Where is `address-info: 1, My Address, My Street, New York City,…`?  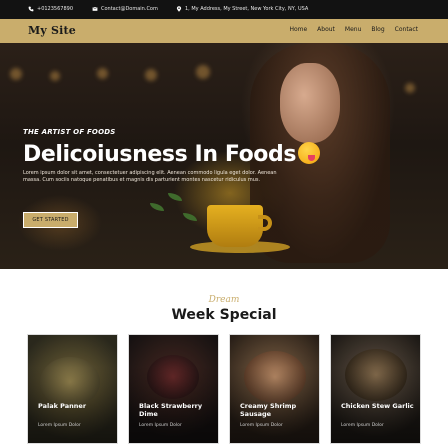 address-info: 1, My Address, My Street, New York City,… is located at coordinates (242, 9).